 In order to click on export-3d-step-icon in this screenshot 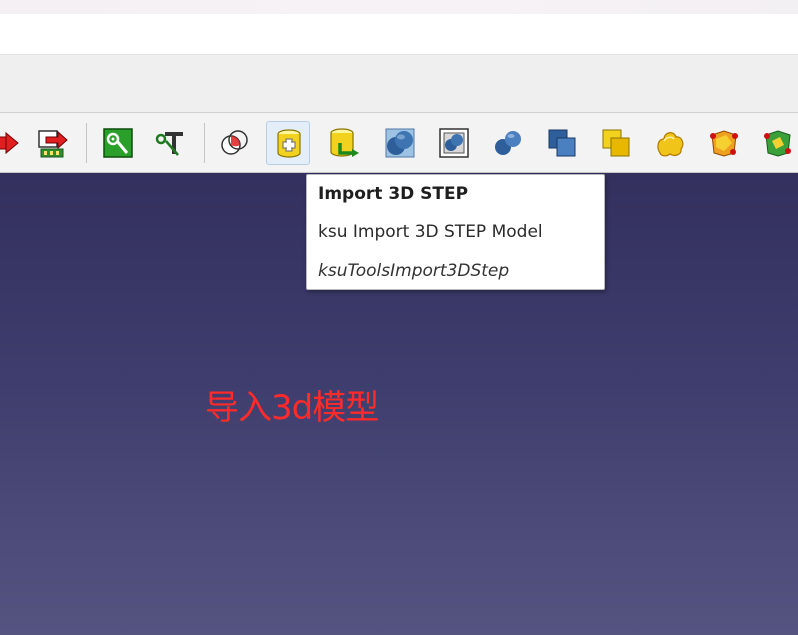, I will do `click(344, 142)`.